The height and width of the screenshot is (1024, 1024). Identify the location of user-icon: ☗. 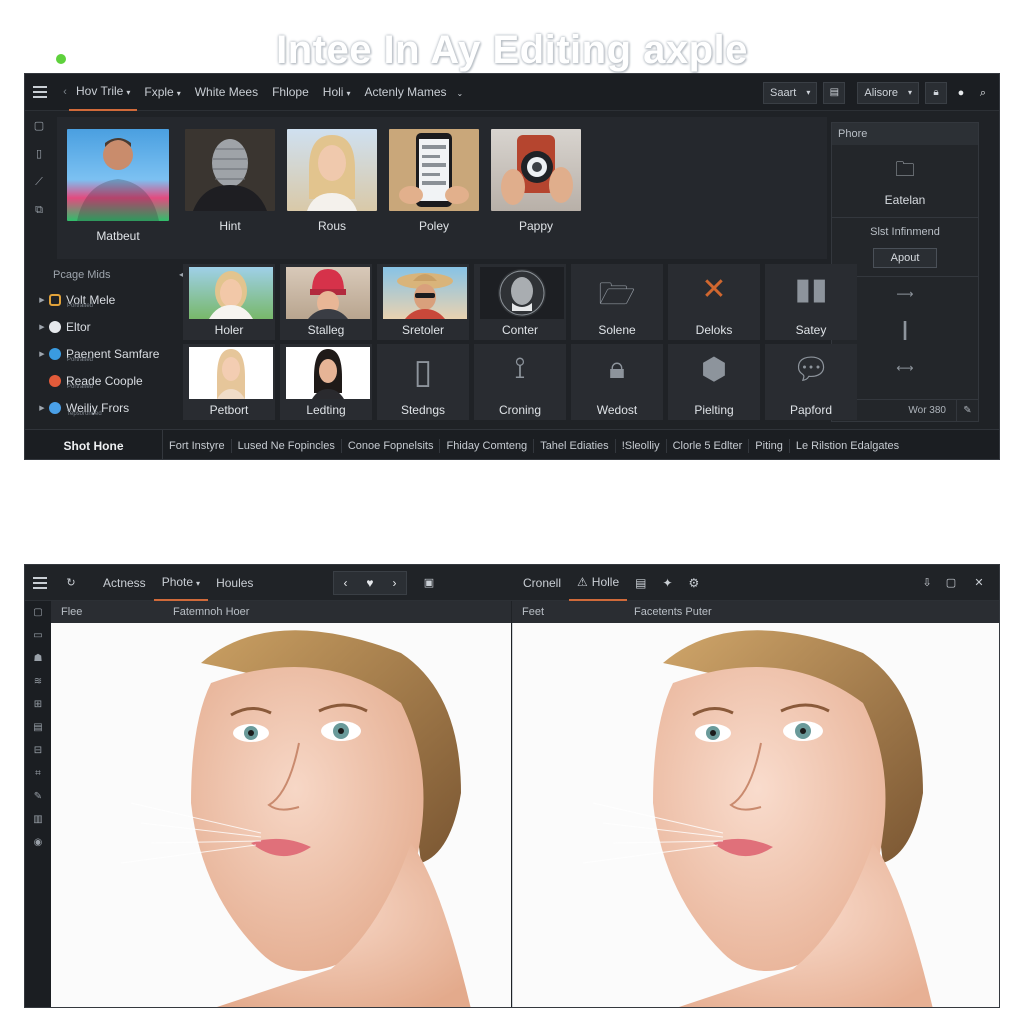
(38, 658).